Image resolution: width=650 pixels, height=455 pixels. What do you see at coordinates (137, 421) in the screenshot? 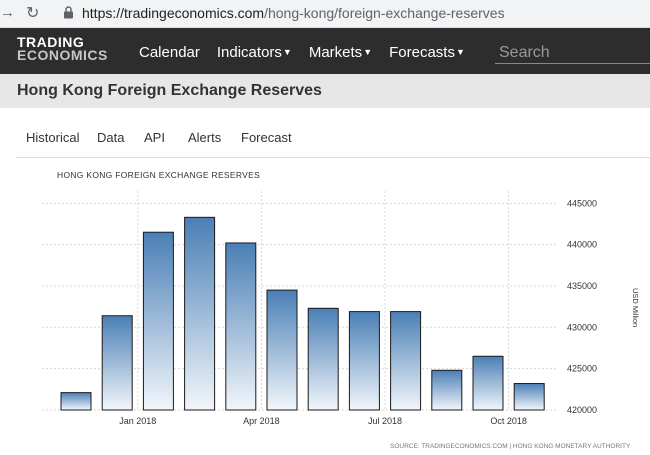
I see `x-tick-label: Jan 2018` at bounding box center [137, 421].